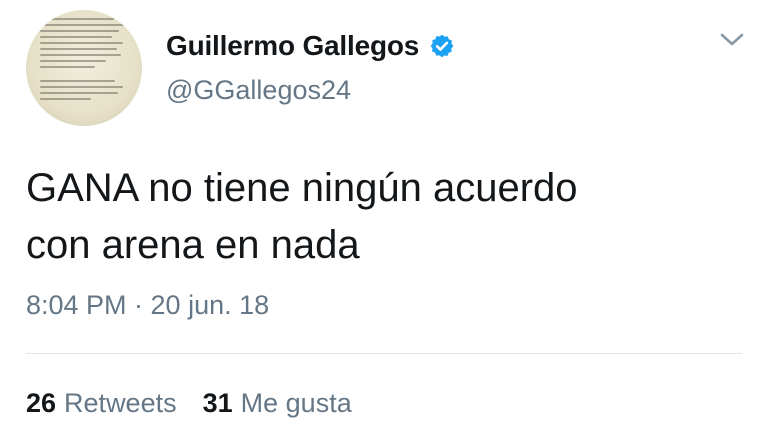  I want to click on likes-count: 31, so click(217, 403).